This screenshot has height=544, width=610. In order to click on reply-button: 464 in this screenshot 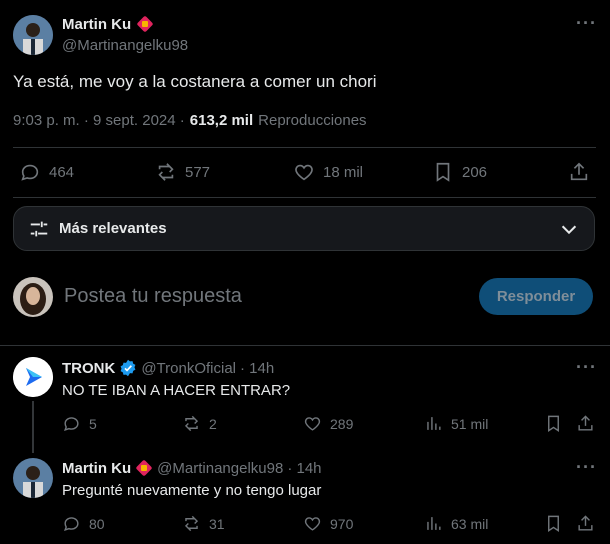, I will do `click(46, 172)`.